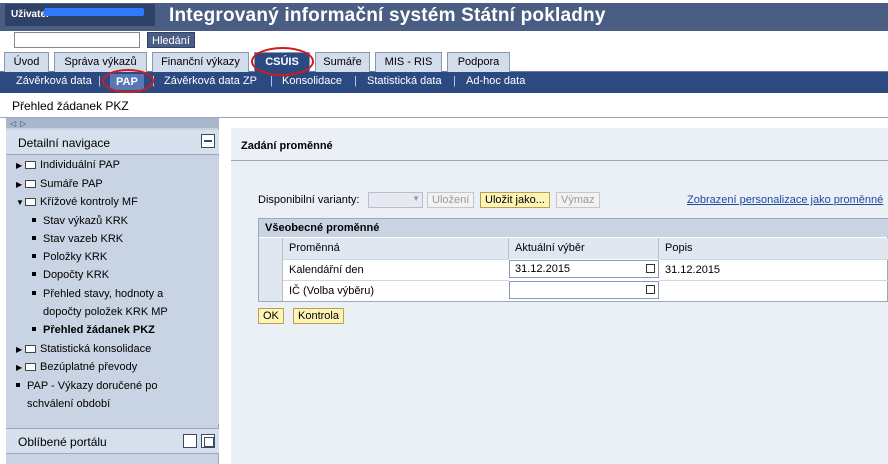 This screenshot has height=464, width=888. What do you see at coordinates (190, 441) in the screenshot?
I see `list-icon` at bounding box center [190, 441].